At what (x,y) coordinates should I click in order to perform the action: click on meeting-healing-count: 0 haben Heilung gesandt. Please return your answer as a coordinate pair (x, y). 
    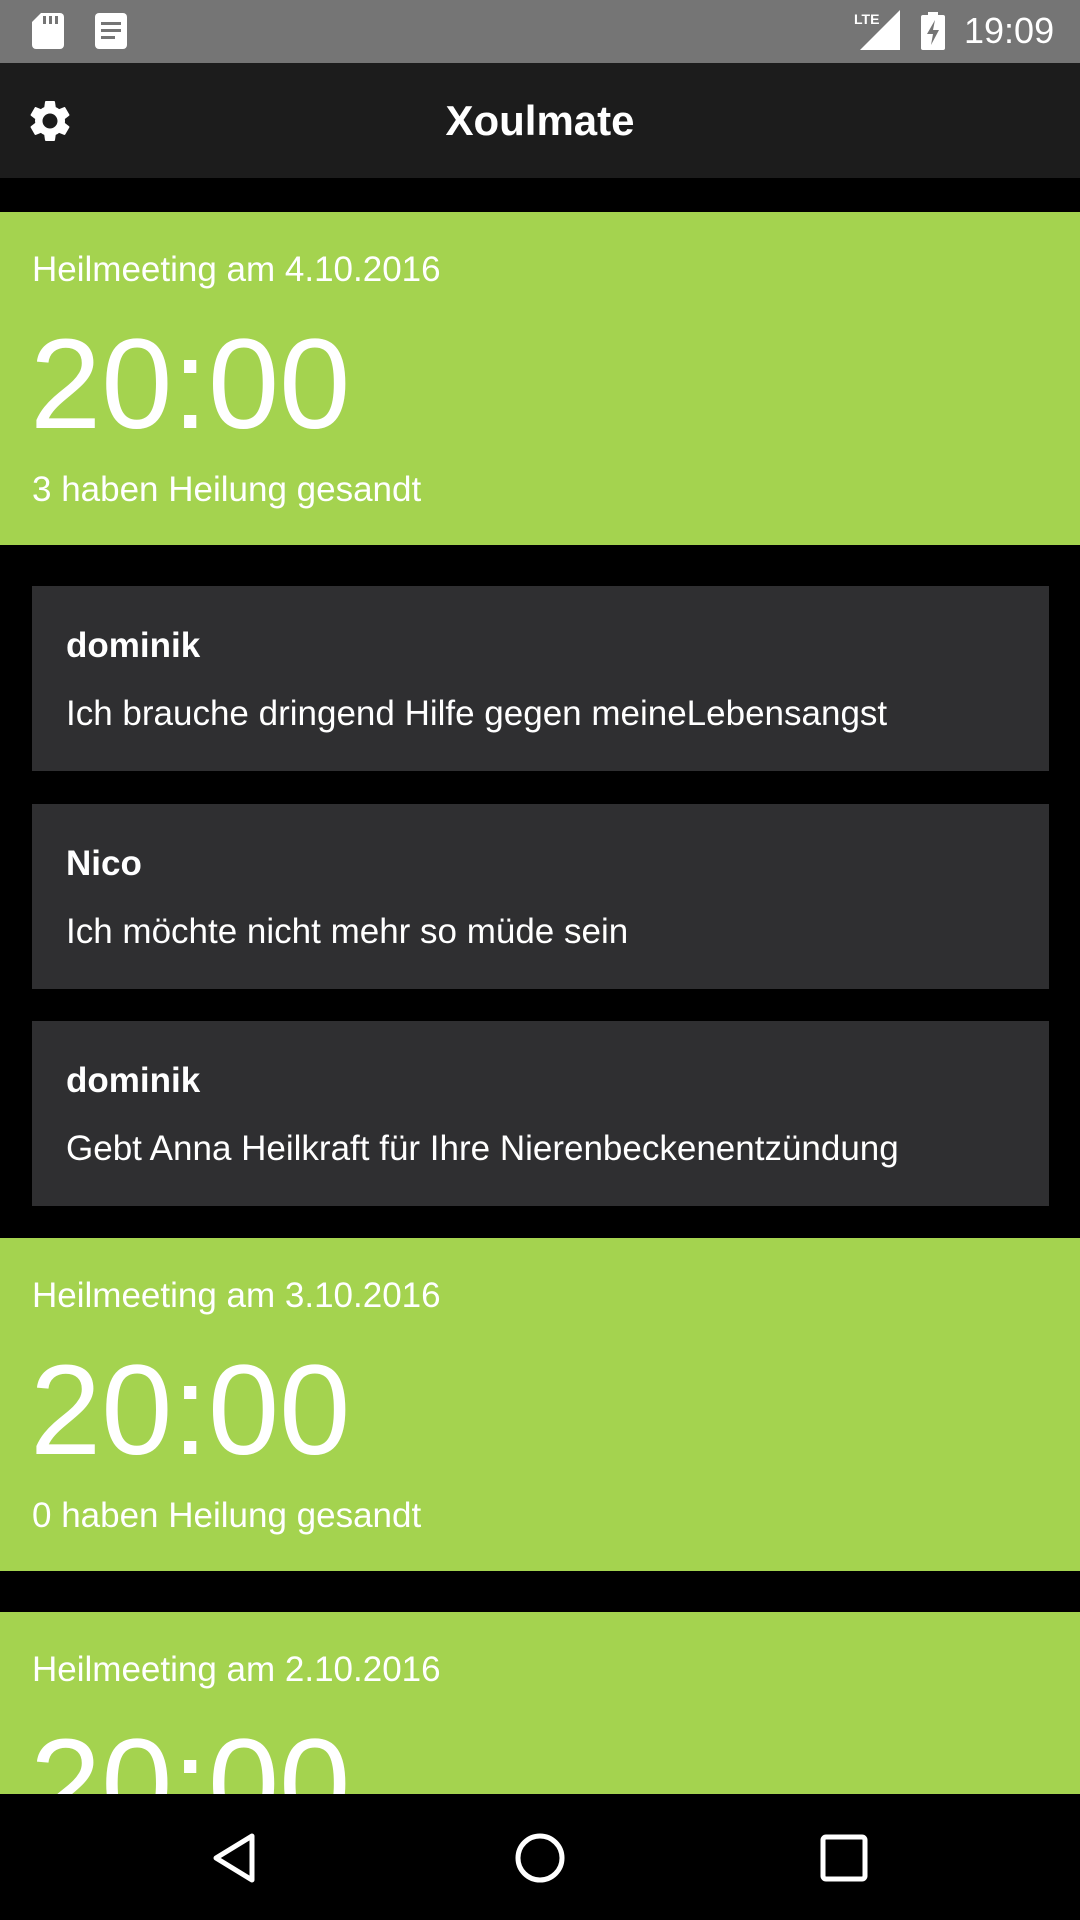
    Looking at the image, I should click on (227, 1515).